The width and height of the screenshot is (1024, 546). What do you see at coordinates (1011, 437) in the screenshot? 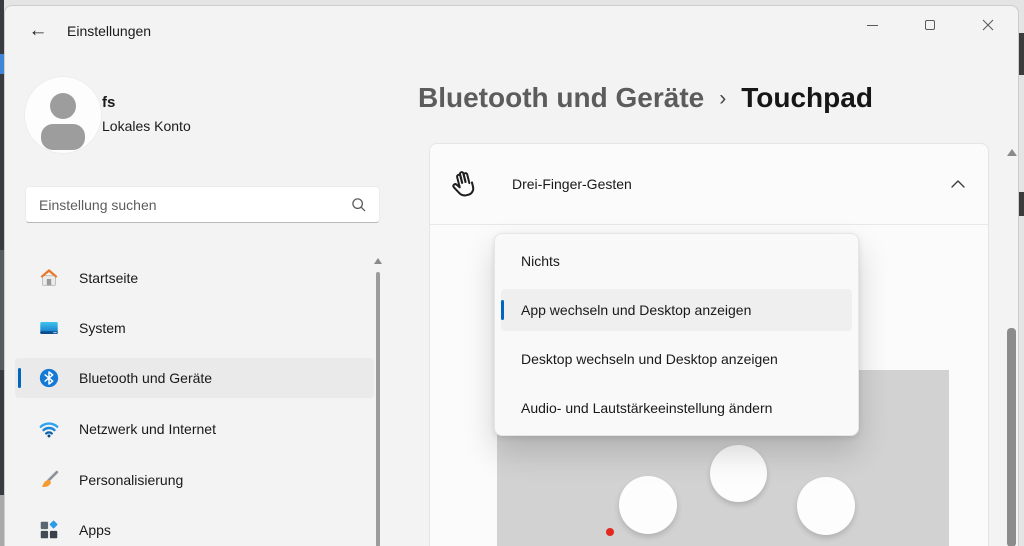
I see `main-scrollbar` at bounding box center [1011, 437].